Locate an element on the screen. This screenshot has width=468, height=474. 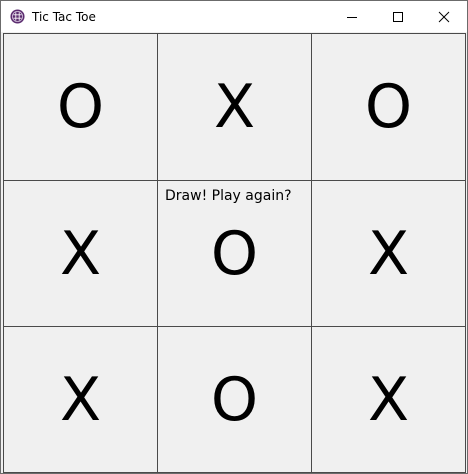
maximize-button is located at coordinates (398, 16).